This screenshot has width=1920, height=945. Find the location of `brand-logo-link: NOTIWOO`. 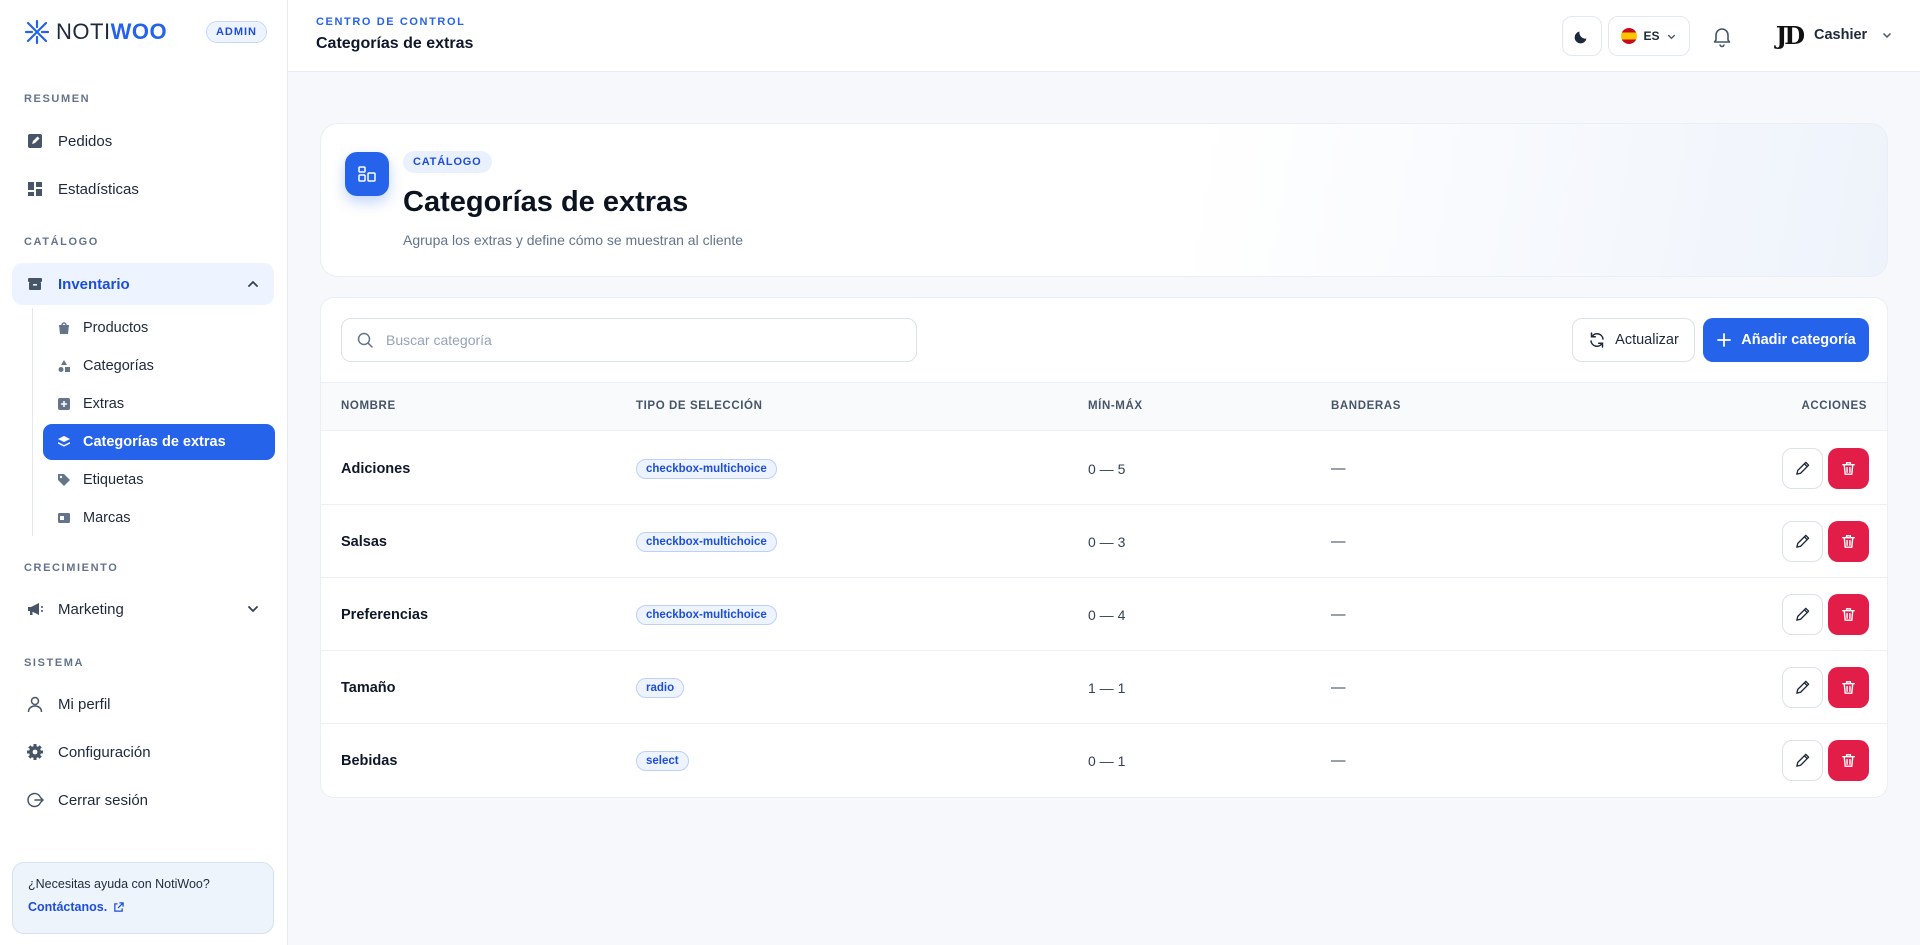

brand-logo-link: NOTIWOO is located at coordinates (95, 32).